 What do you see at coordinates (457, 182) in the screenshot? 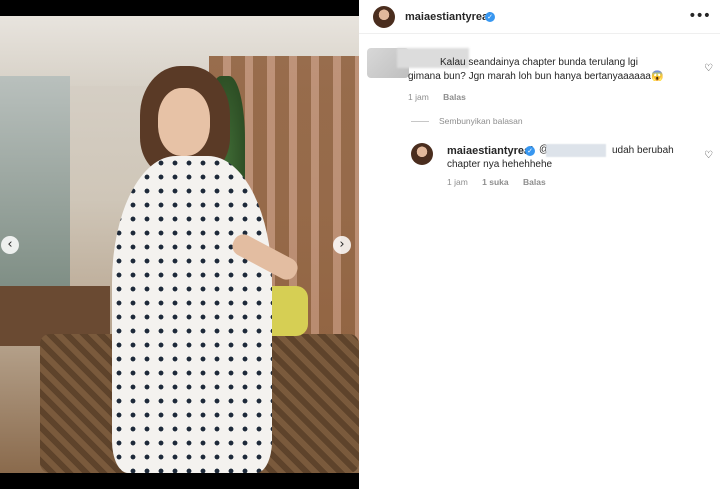
I see `reply-time: 1 jam` at bounding box center [457, 182].